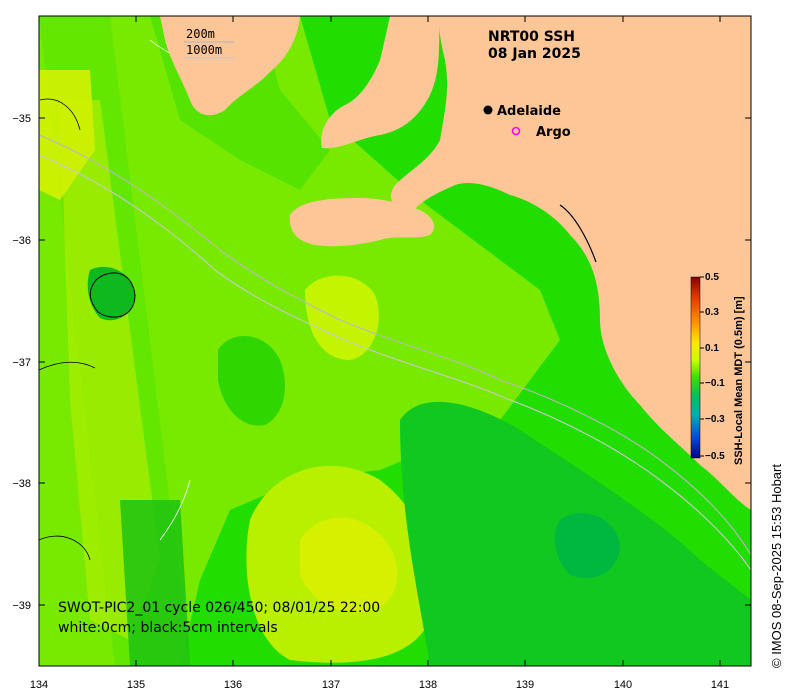 The width and height of the screenshot is (792, 700). What do you see at coordinates (739, 380) in the screenshot?
I see `colorbar-title: SSH-Local Mean MDT (0.5m) [m]` at bounding box center [739, 380].